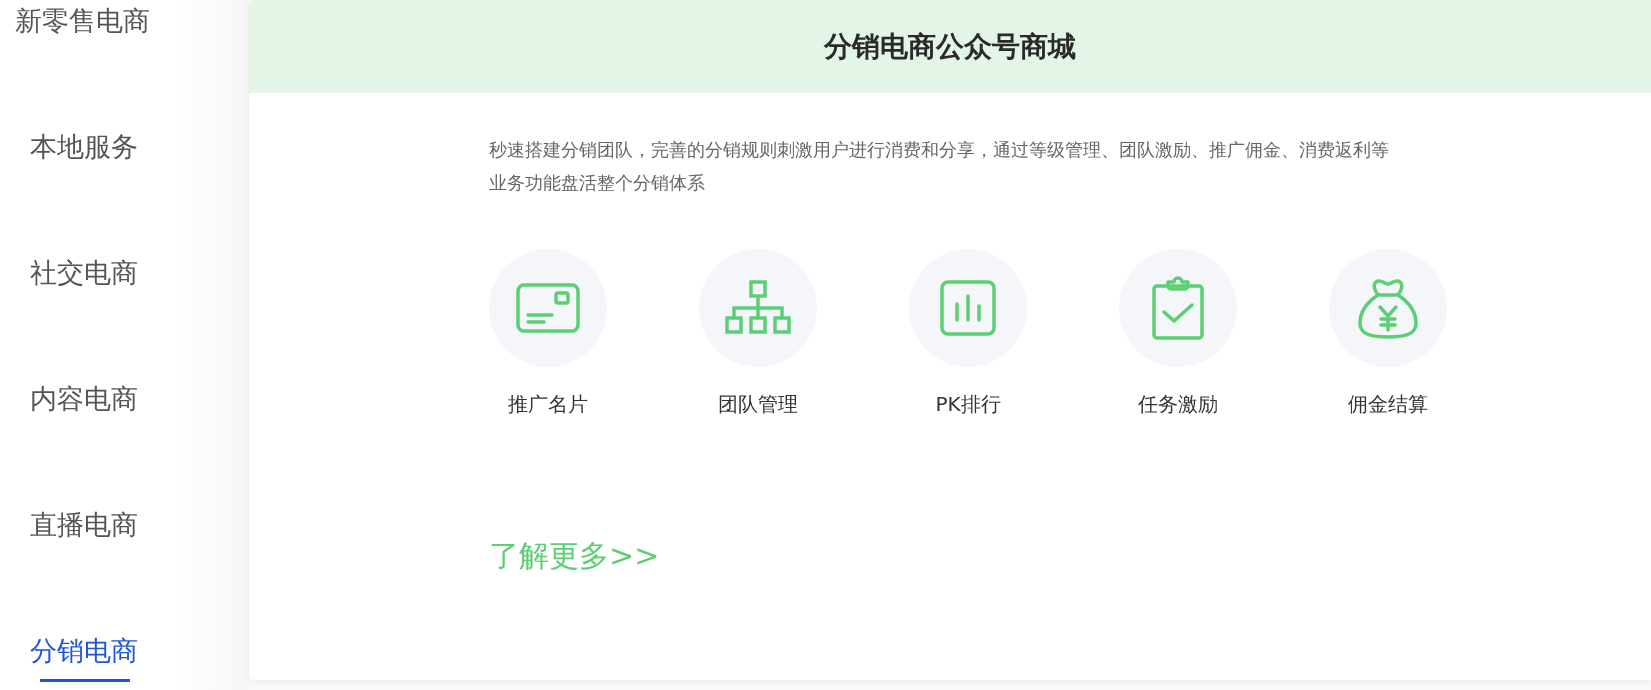 Image resolution: width=1651 pixels, height=690 pixels. Describe the element at coordinates (139, 272) in the screenshot. I see `sidebar-tab: 社交电商` at that location.